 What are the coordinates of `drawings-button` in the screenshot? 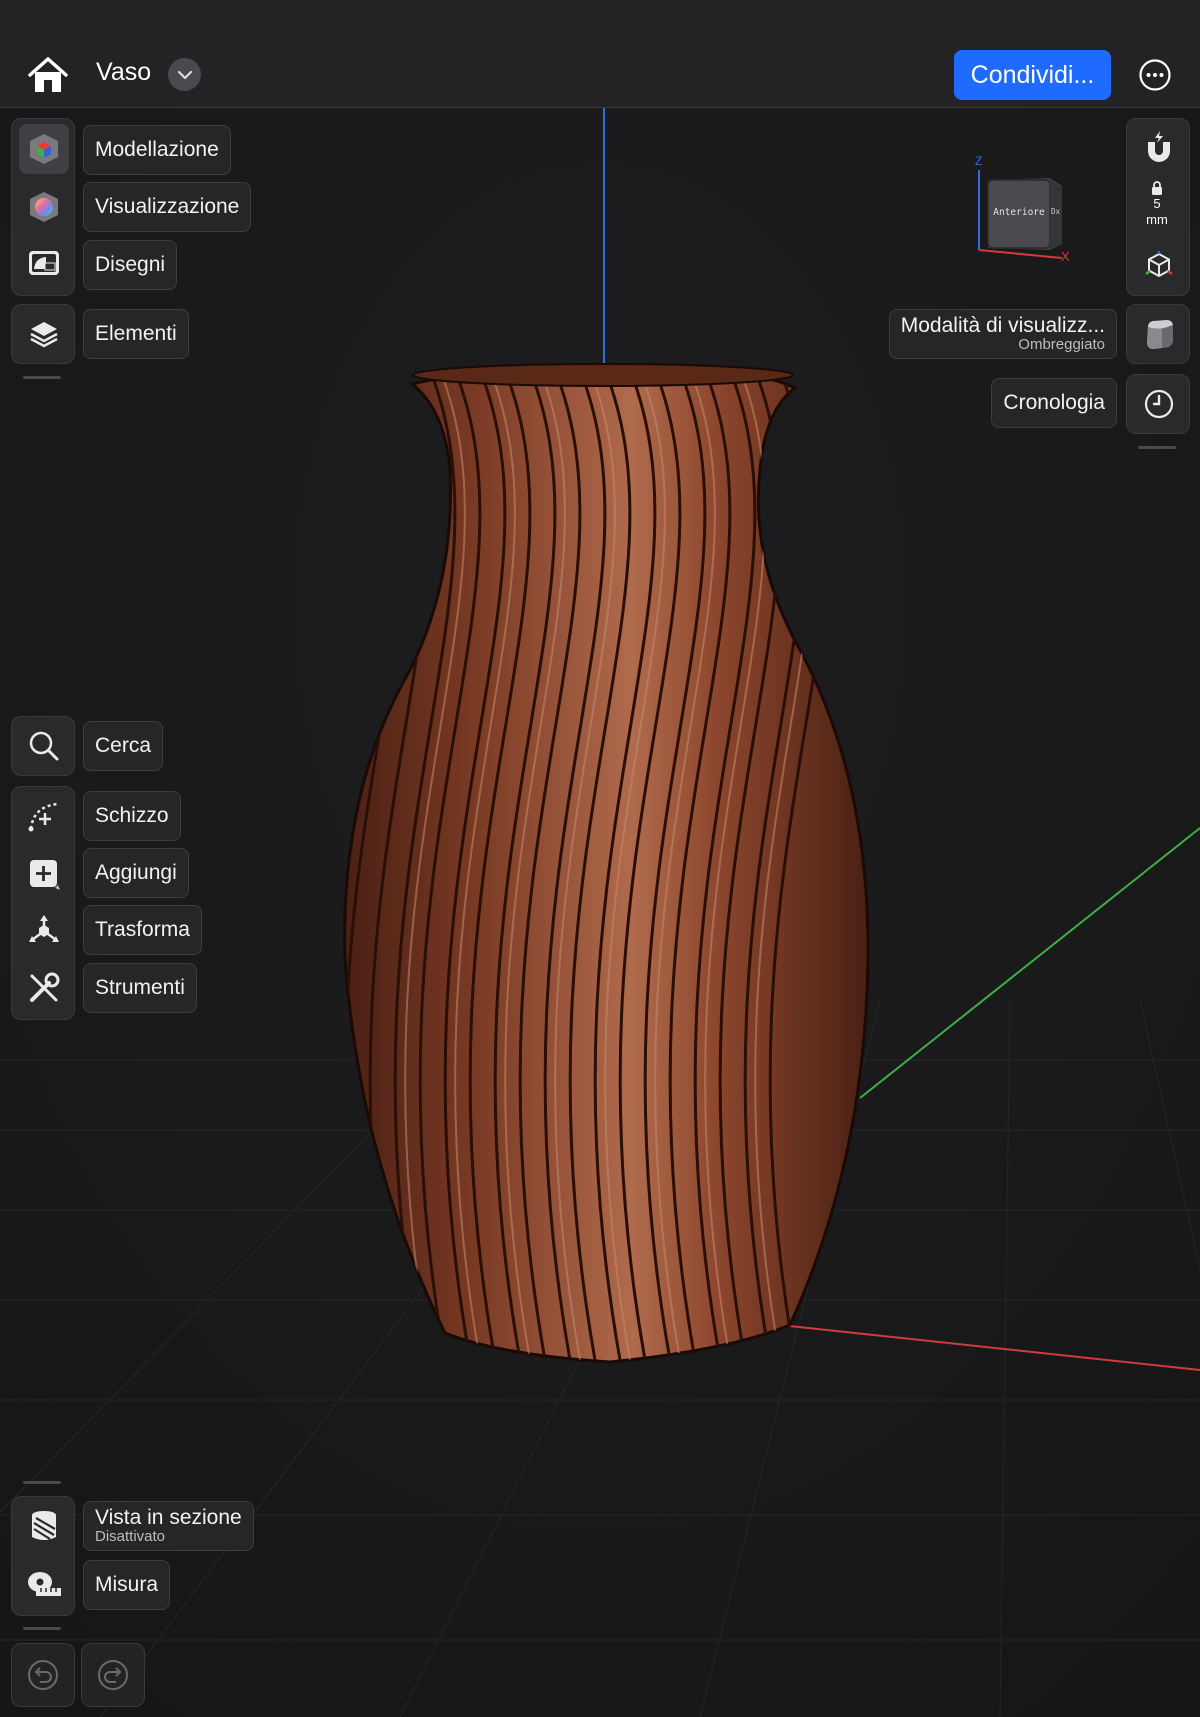 It's located at (44, 263).